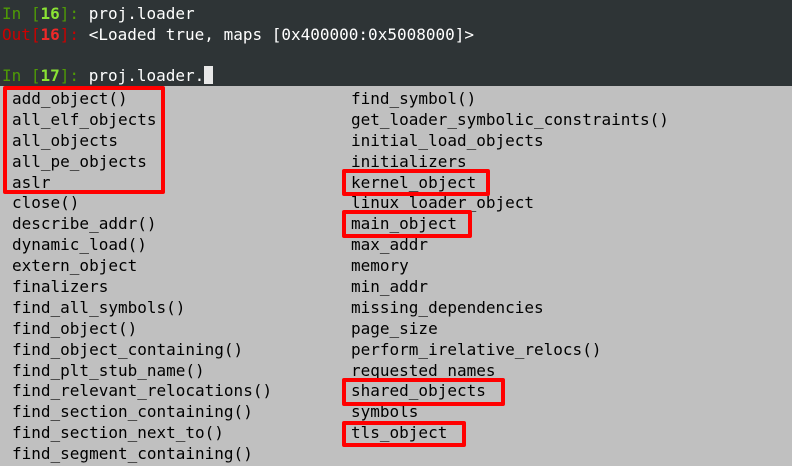 This screenshot has width=792, height=466. I want to click on completion-item: tls_object, so click(510, 432).